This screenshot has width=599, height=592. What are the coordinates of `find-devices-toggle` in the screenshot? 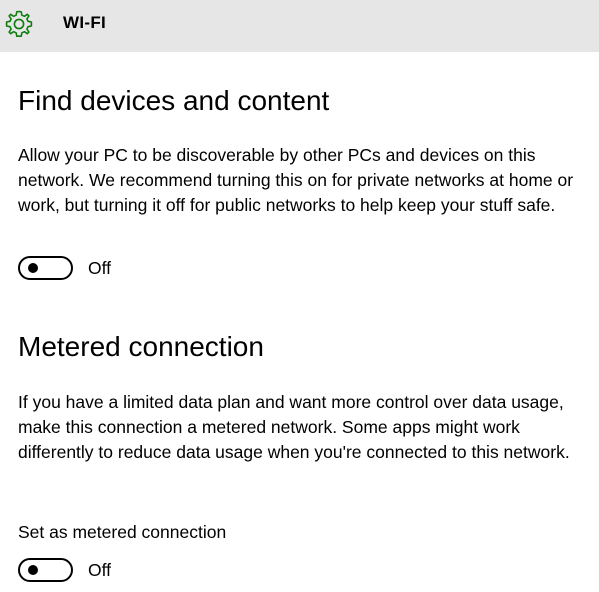 It's located at (45, 268).